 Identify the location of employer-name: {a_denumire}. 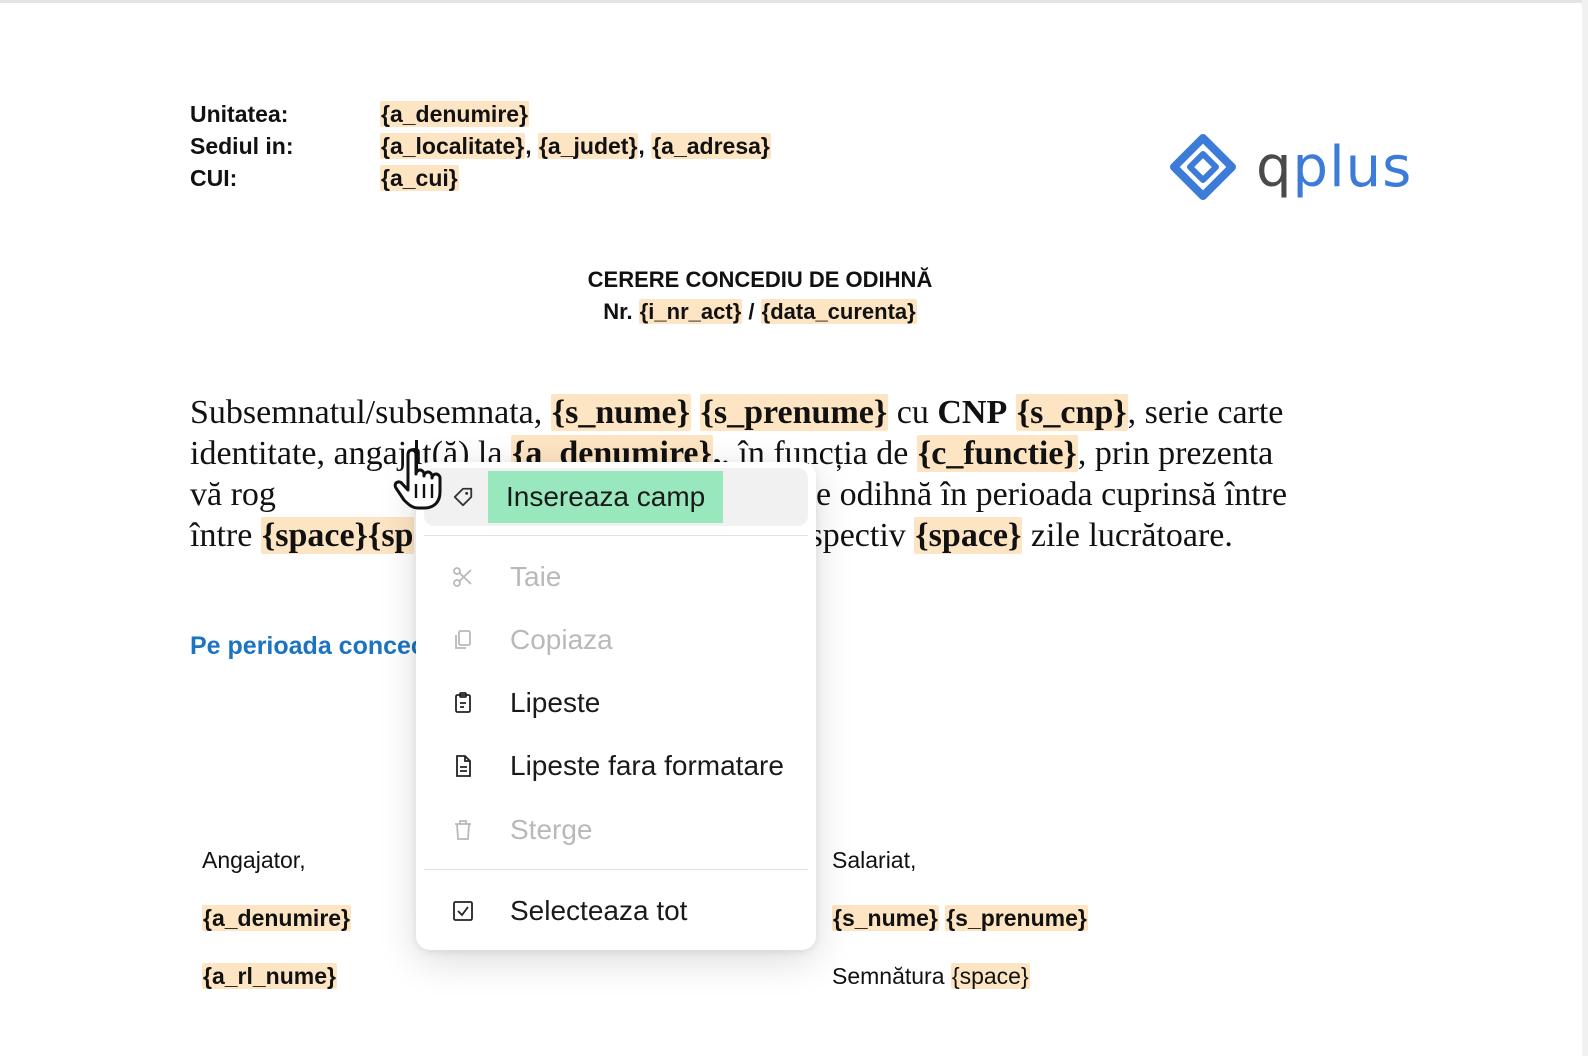
(277, 918).